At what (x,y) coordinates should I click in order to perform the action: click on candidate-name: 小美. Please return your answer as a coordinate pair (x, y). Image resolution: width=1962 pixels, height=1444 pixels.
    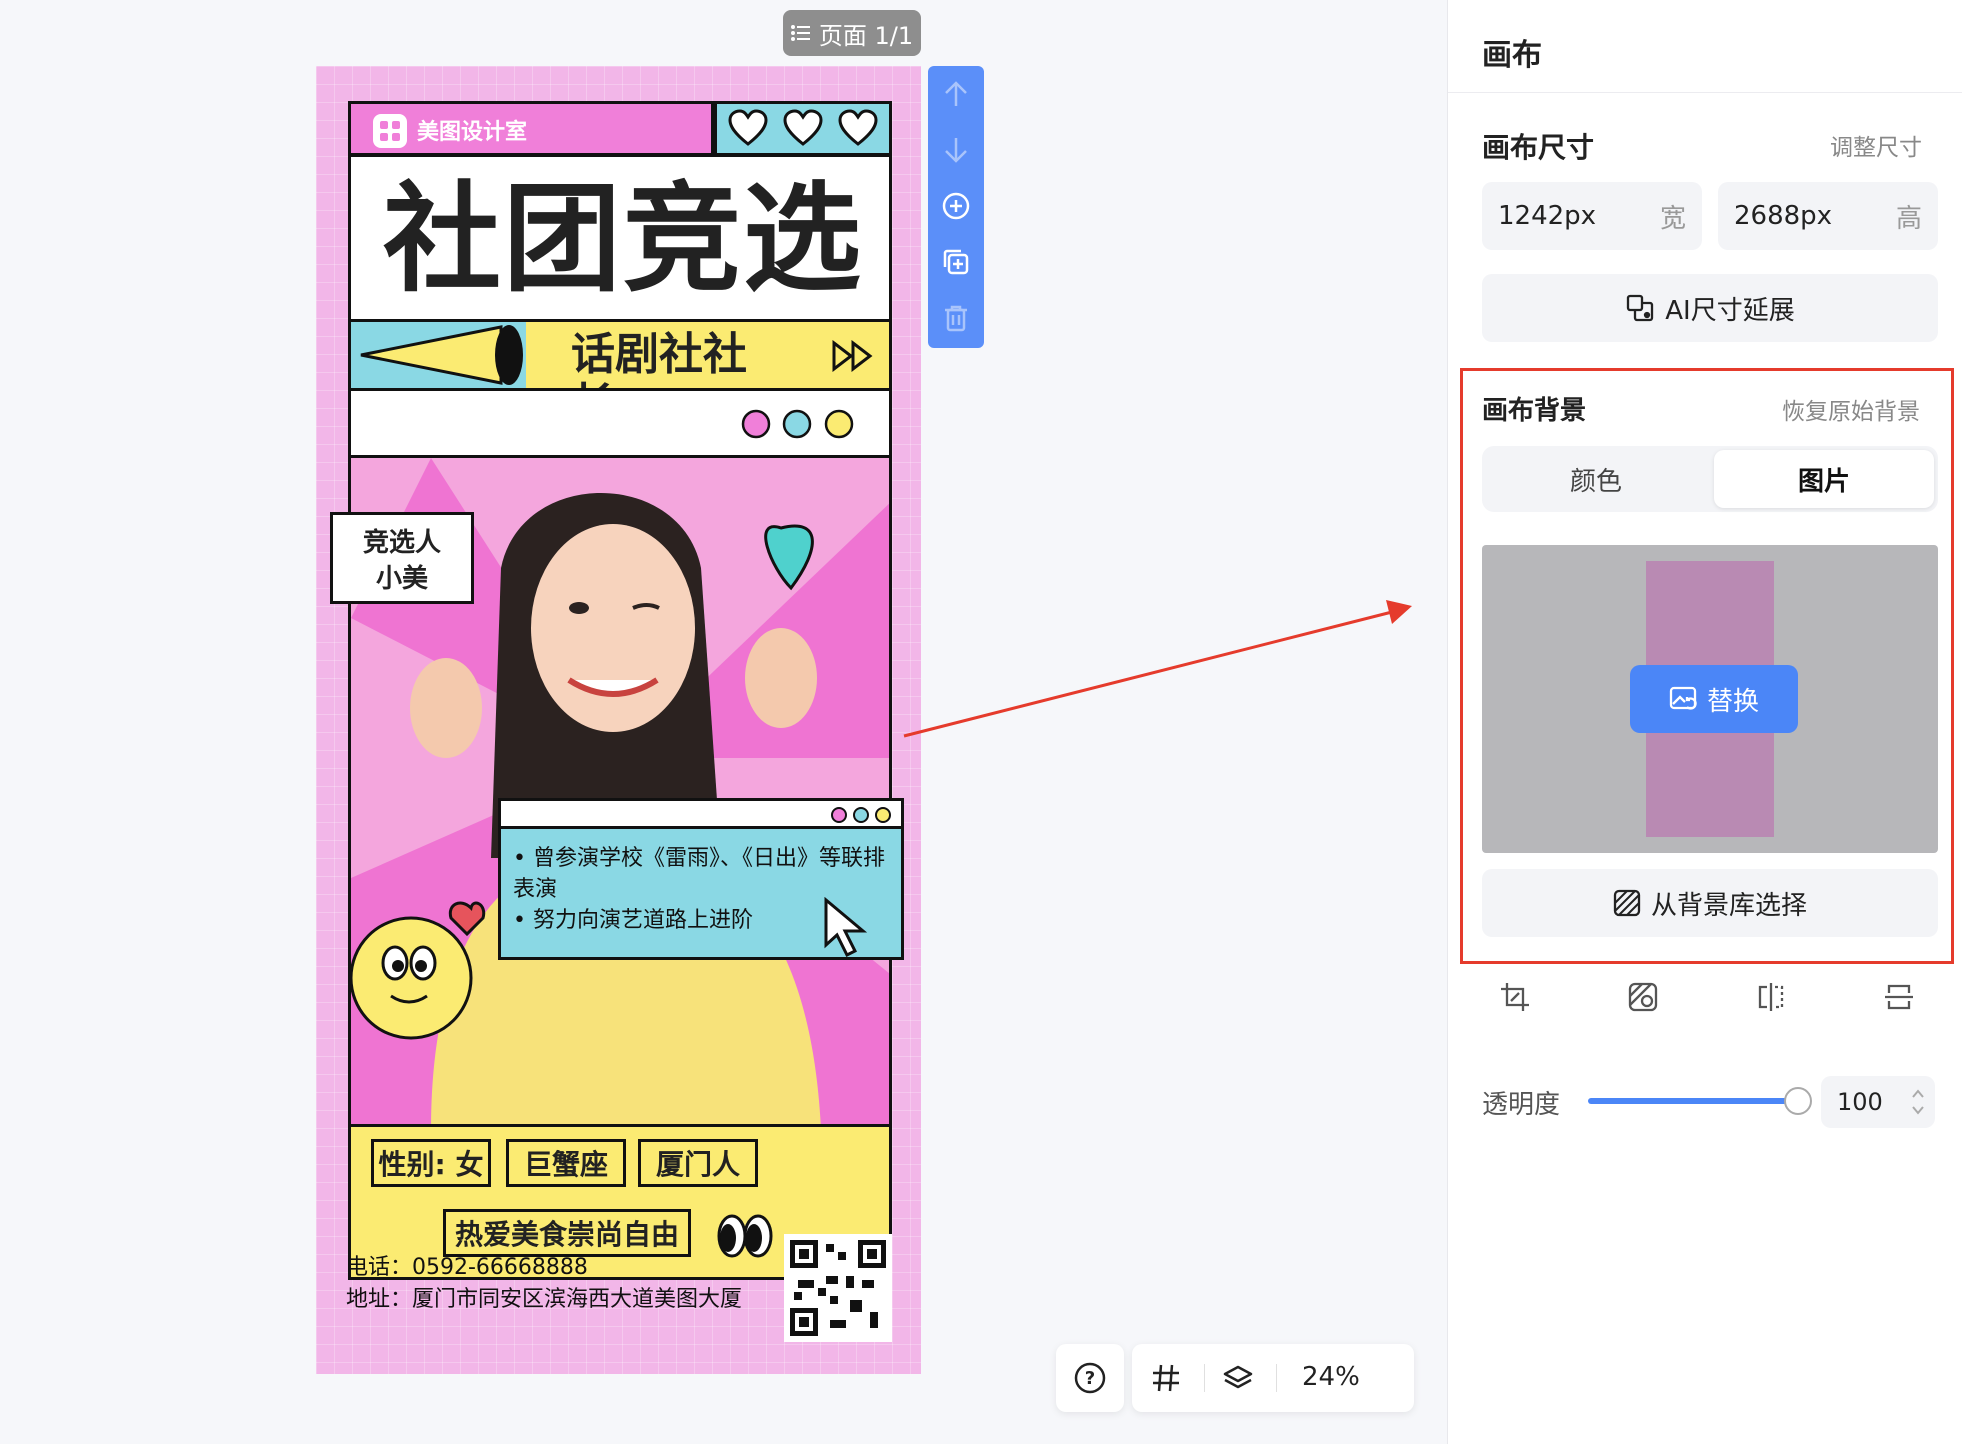
    Looking at the image, I should click on (401, 579).